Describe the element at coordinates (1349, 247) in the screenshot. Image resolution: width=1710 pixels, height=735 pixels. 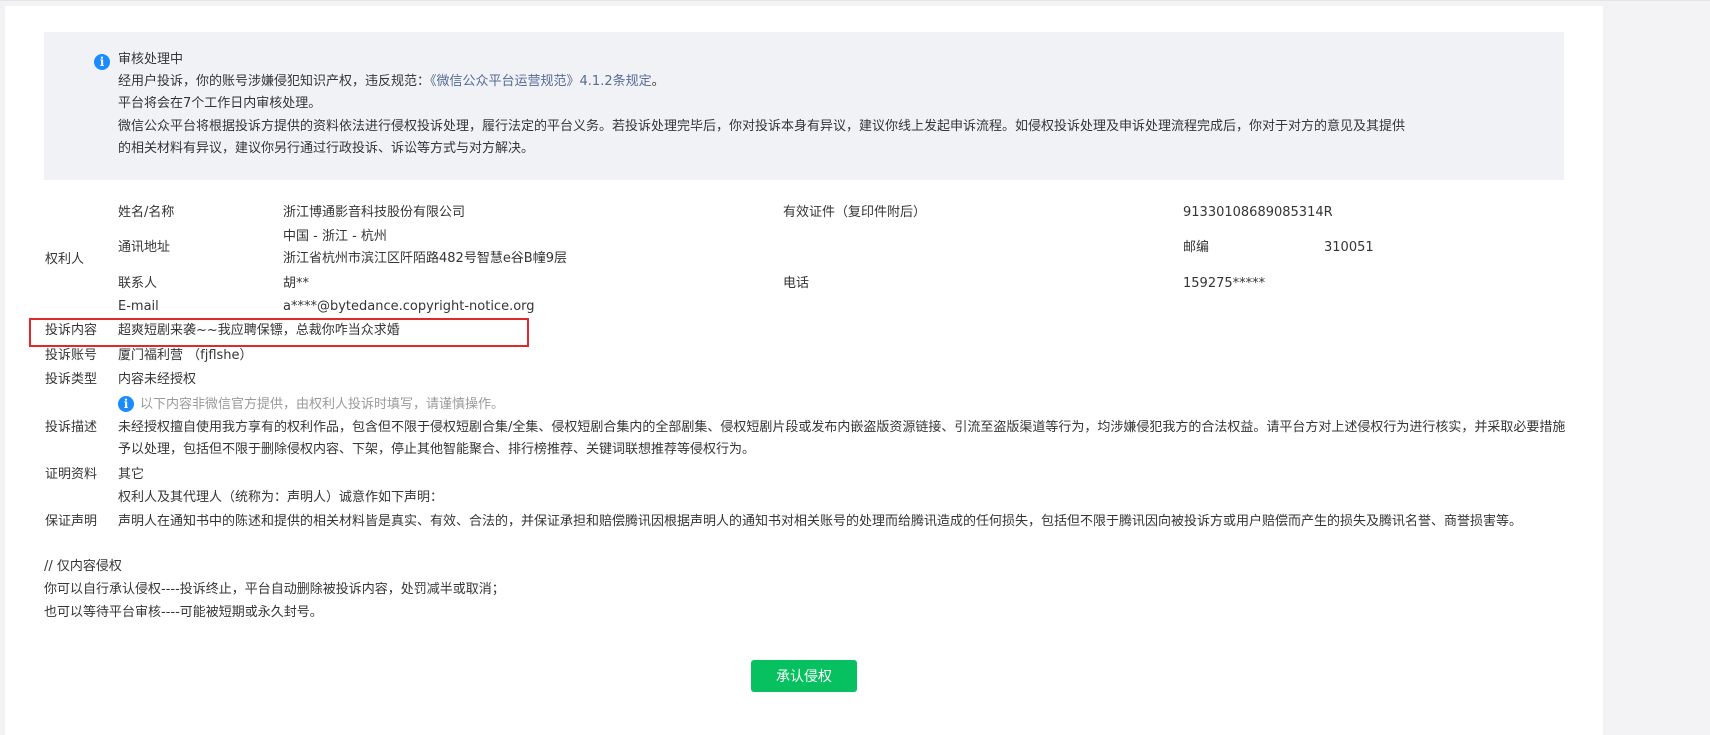
I see `zip-value: 310051` at that location.